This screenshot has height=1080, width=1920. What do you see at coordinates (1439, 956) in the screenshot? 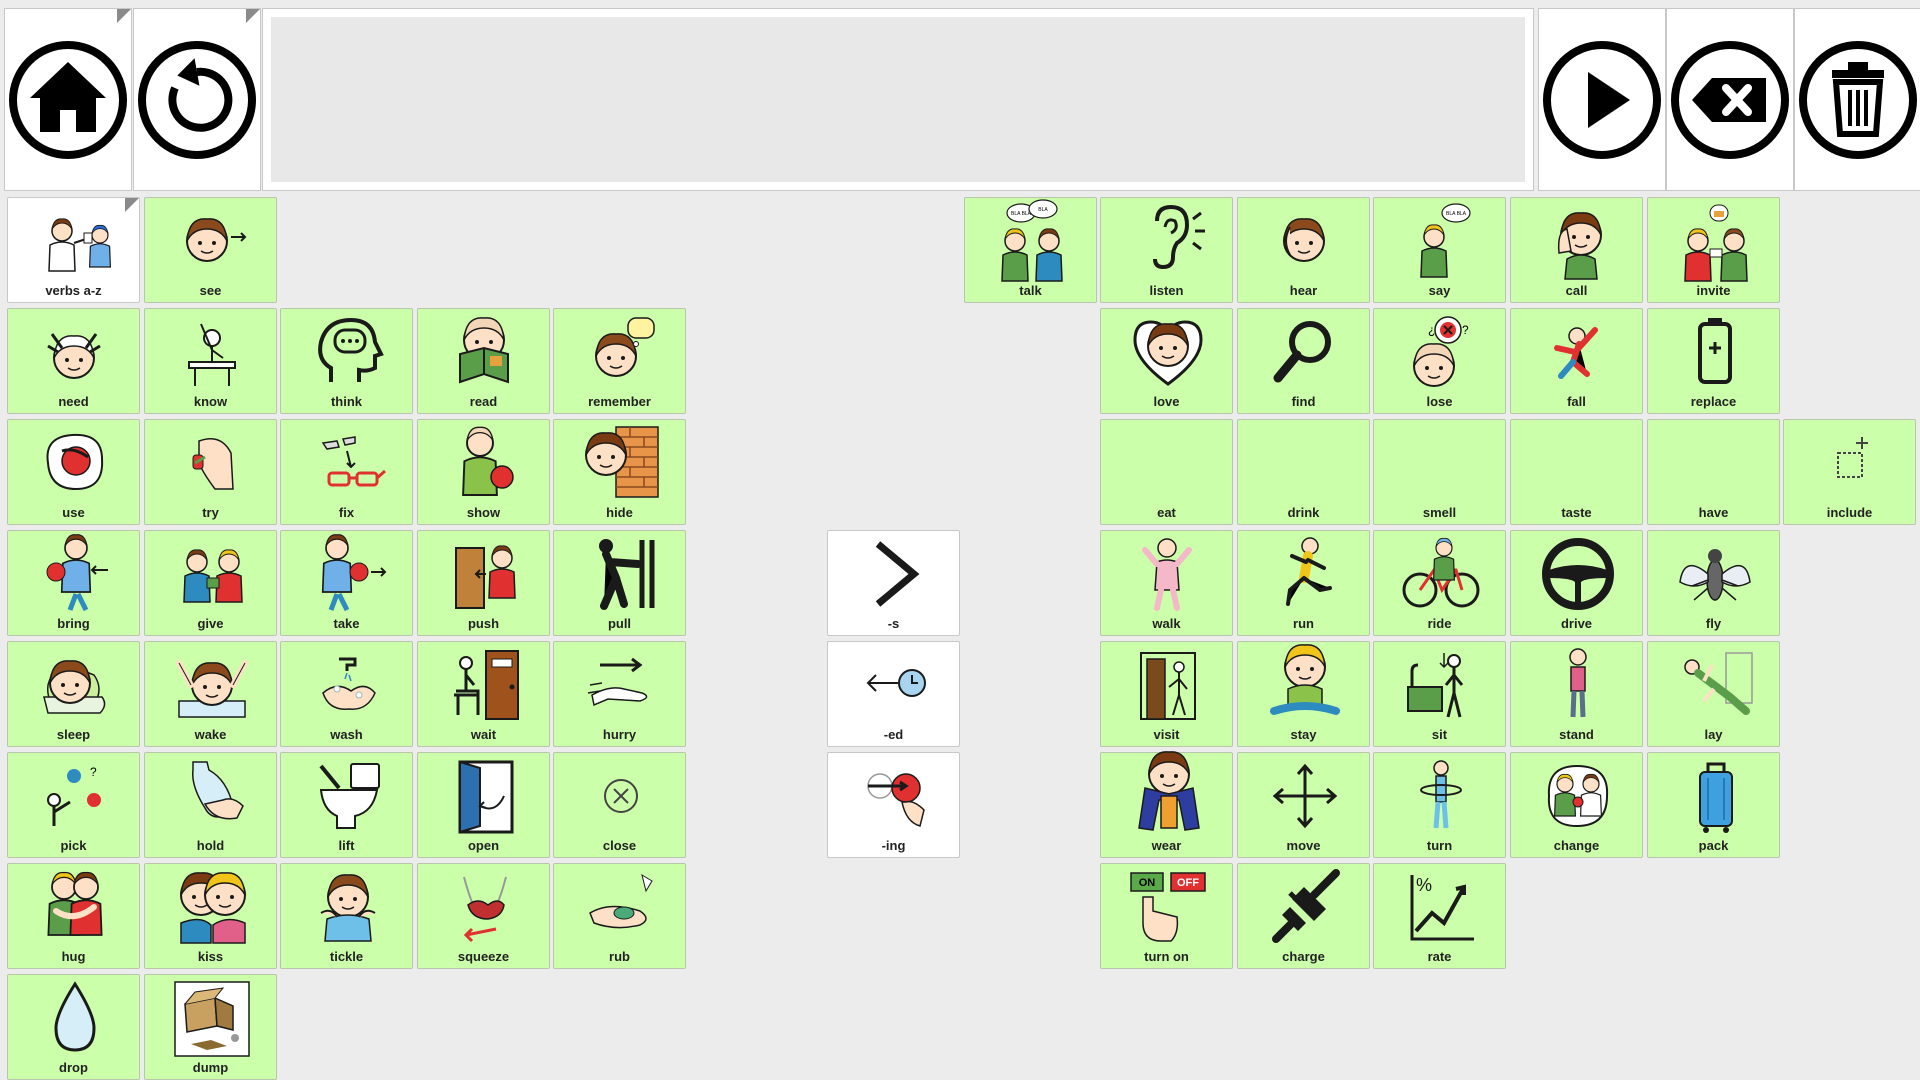
I see `cell-label: rate` at bounding box center [1439, 956].